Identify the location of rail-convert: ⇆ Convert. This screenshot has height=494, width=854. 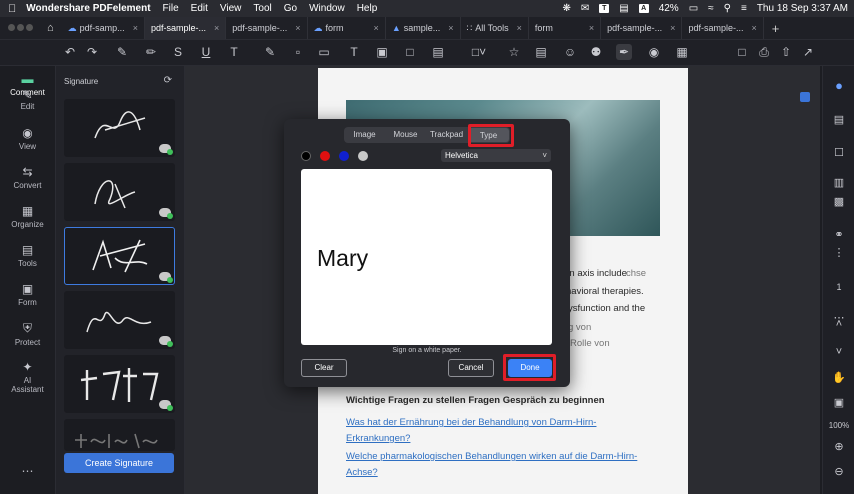
(27, 177).